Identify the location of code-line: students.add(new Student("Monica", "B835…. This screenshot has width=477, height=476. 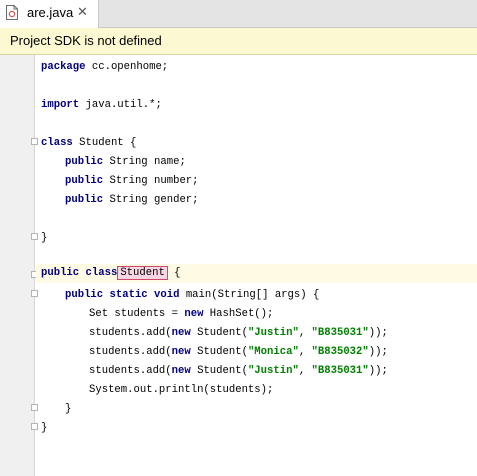
(238, 352).